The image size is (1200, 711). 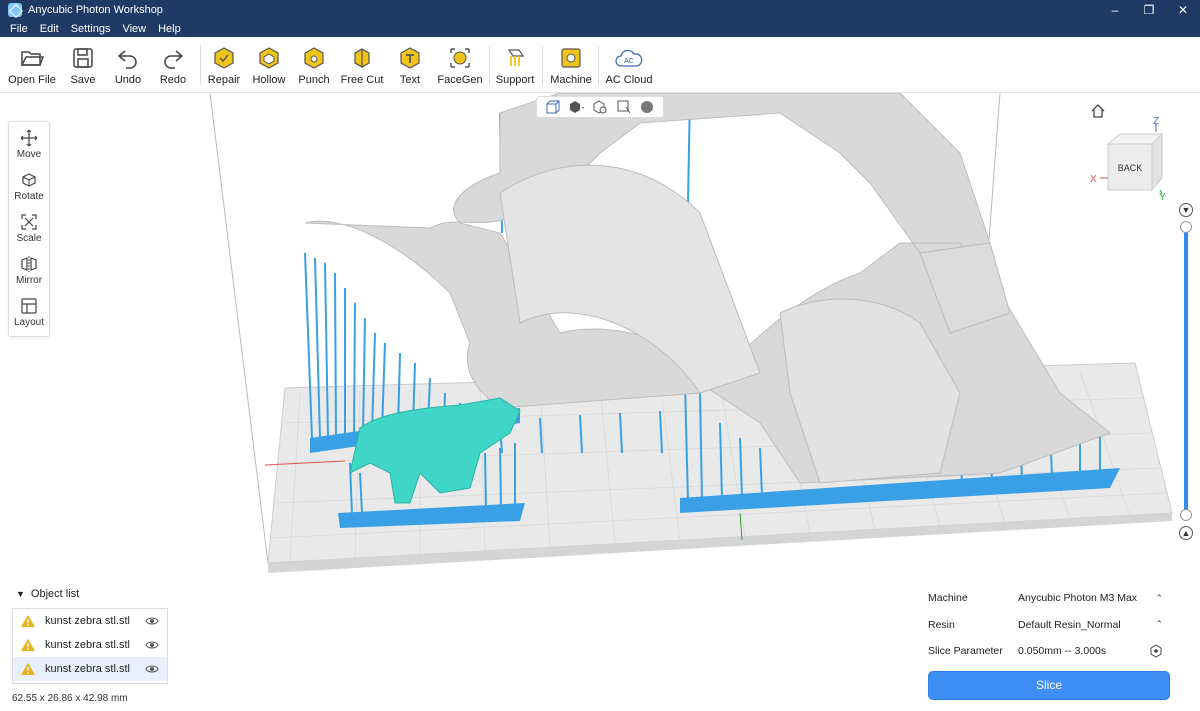 I want to click on redo-button: Redo, so click(x=173, y=65).